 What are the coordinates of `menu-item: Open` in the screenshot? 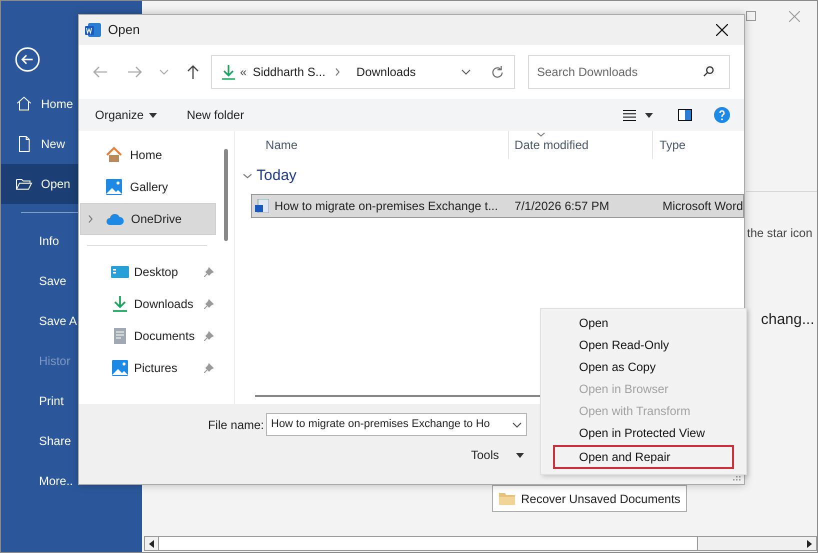 It's located at (643, 323).